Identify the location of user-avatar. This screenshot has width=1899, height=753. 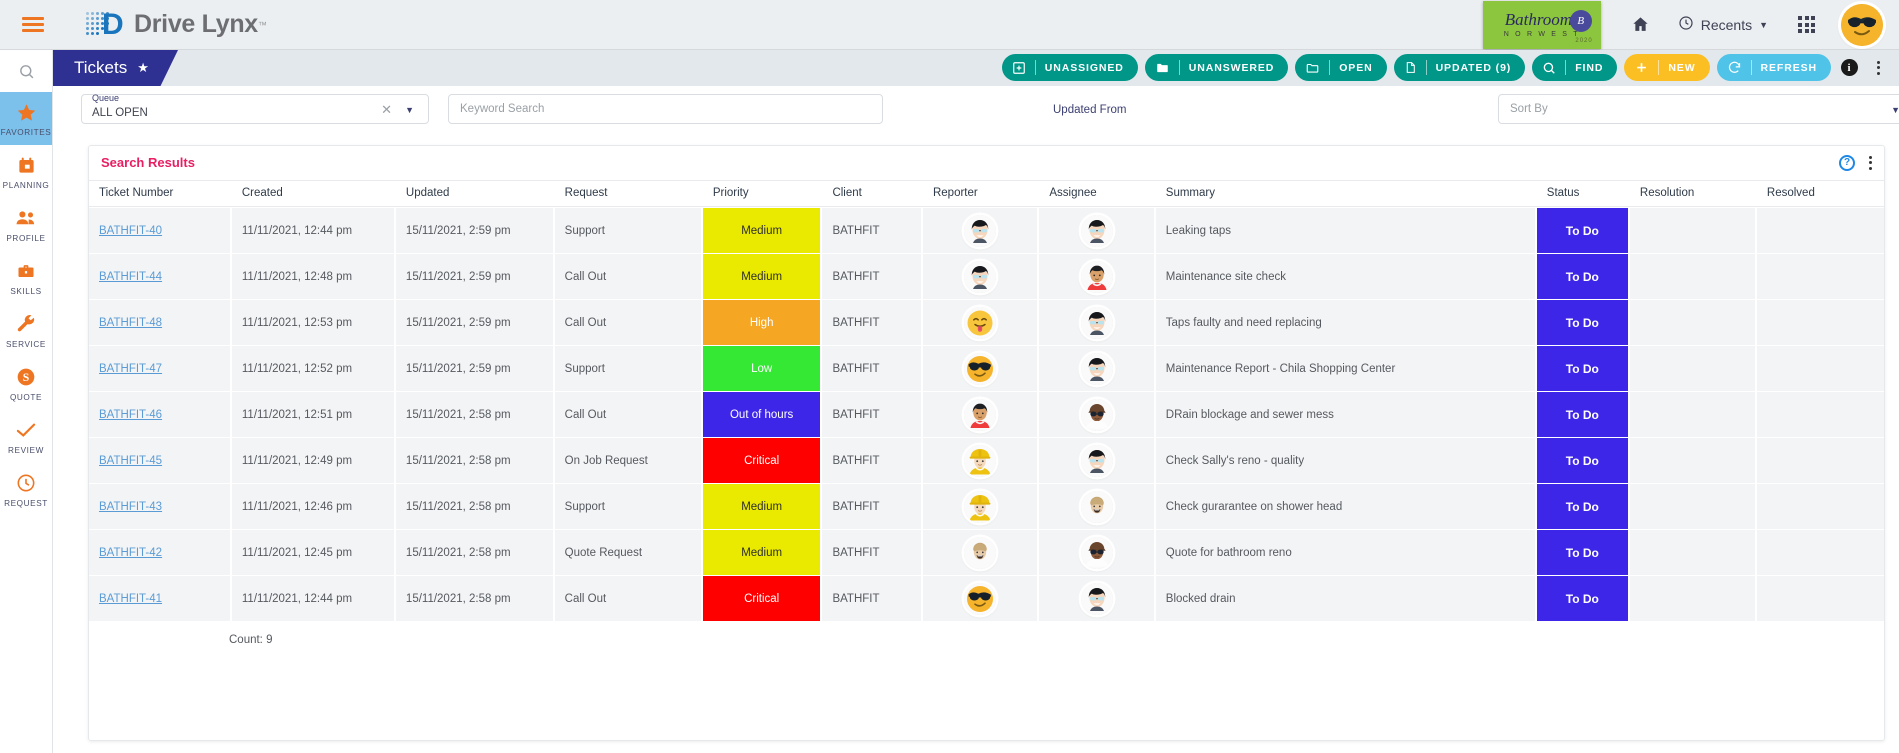
(1862, 24).